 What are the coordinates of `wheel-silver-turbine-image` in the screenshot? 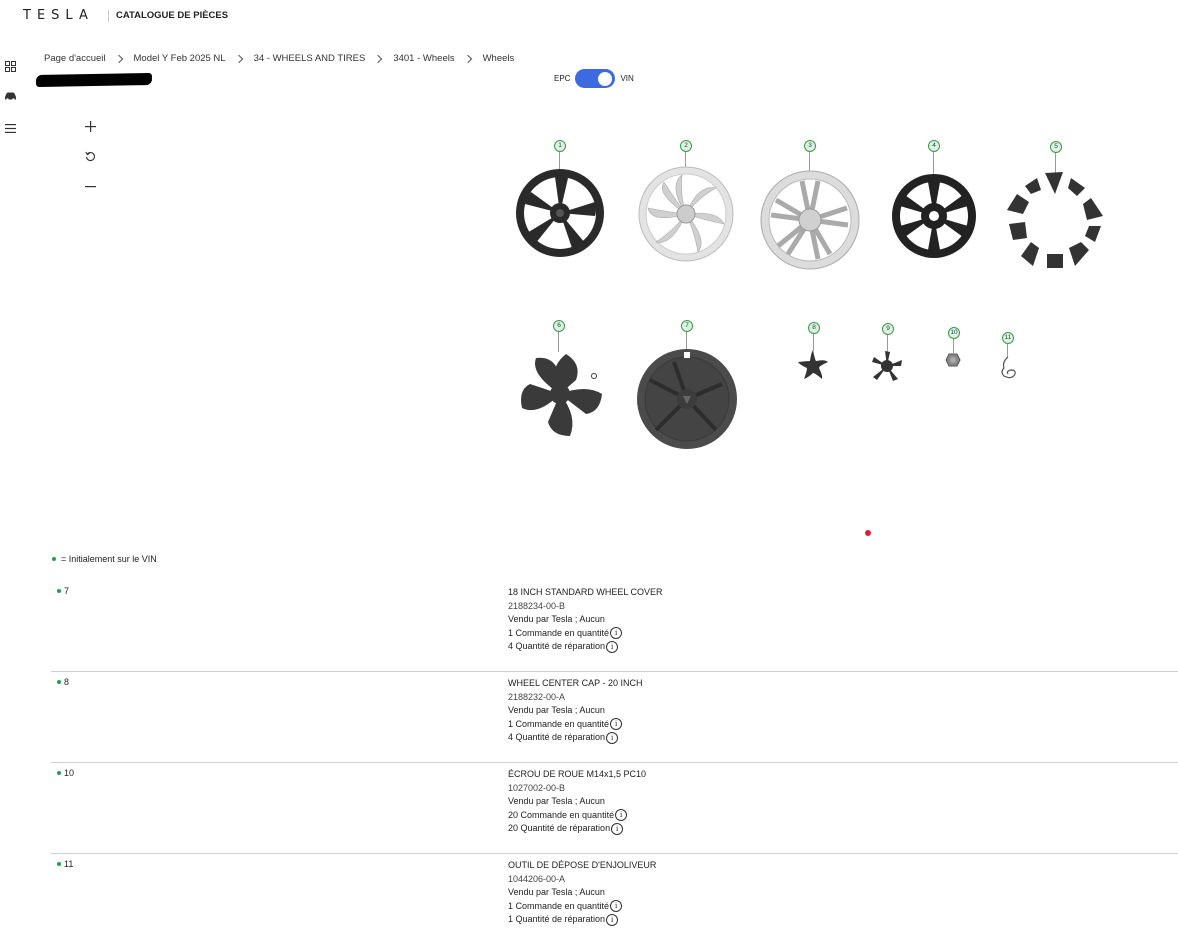 It's located at (686, 214).